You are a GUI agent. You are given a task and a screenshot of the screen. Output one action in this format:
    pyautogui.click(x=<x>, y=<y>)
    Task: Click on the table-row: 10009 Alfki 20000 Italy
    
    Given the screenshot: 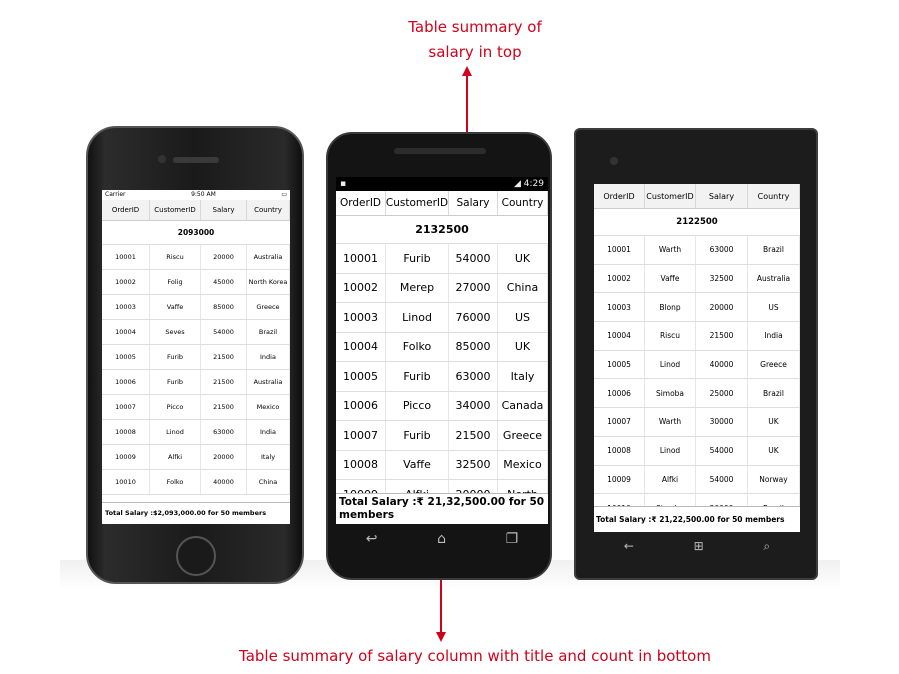 What is the action you would take?
    pyautogui.click(x=196, y=457)
    